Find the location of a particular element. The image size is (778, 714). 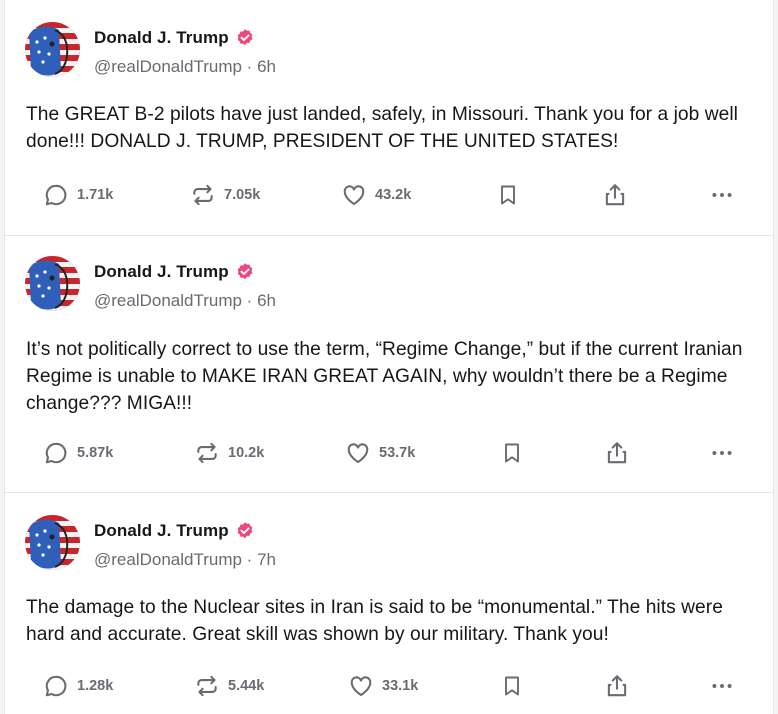

reply-button: 5.87k is located at coordinates (78, 453).